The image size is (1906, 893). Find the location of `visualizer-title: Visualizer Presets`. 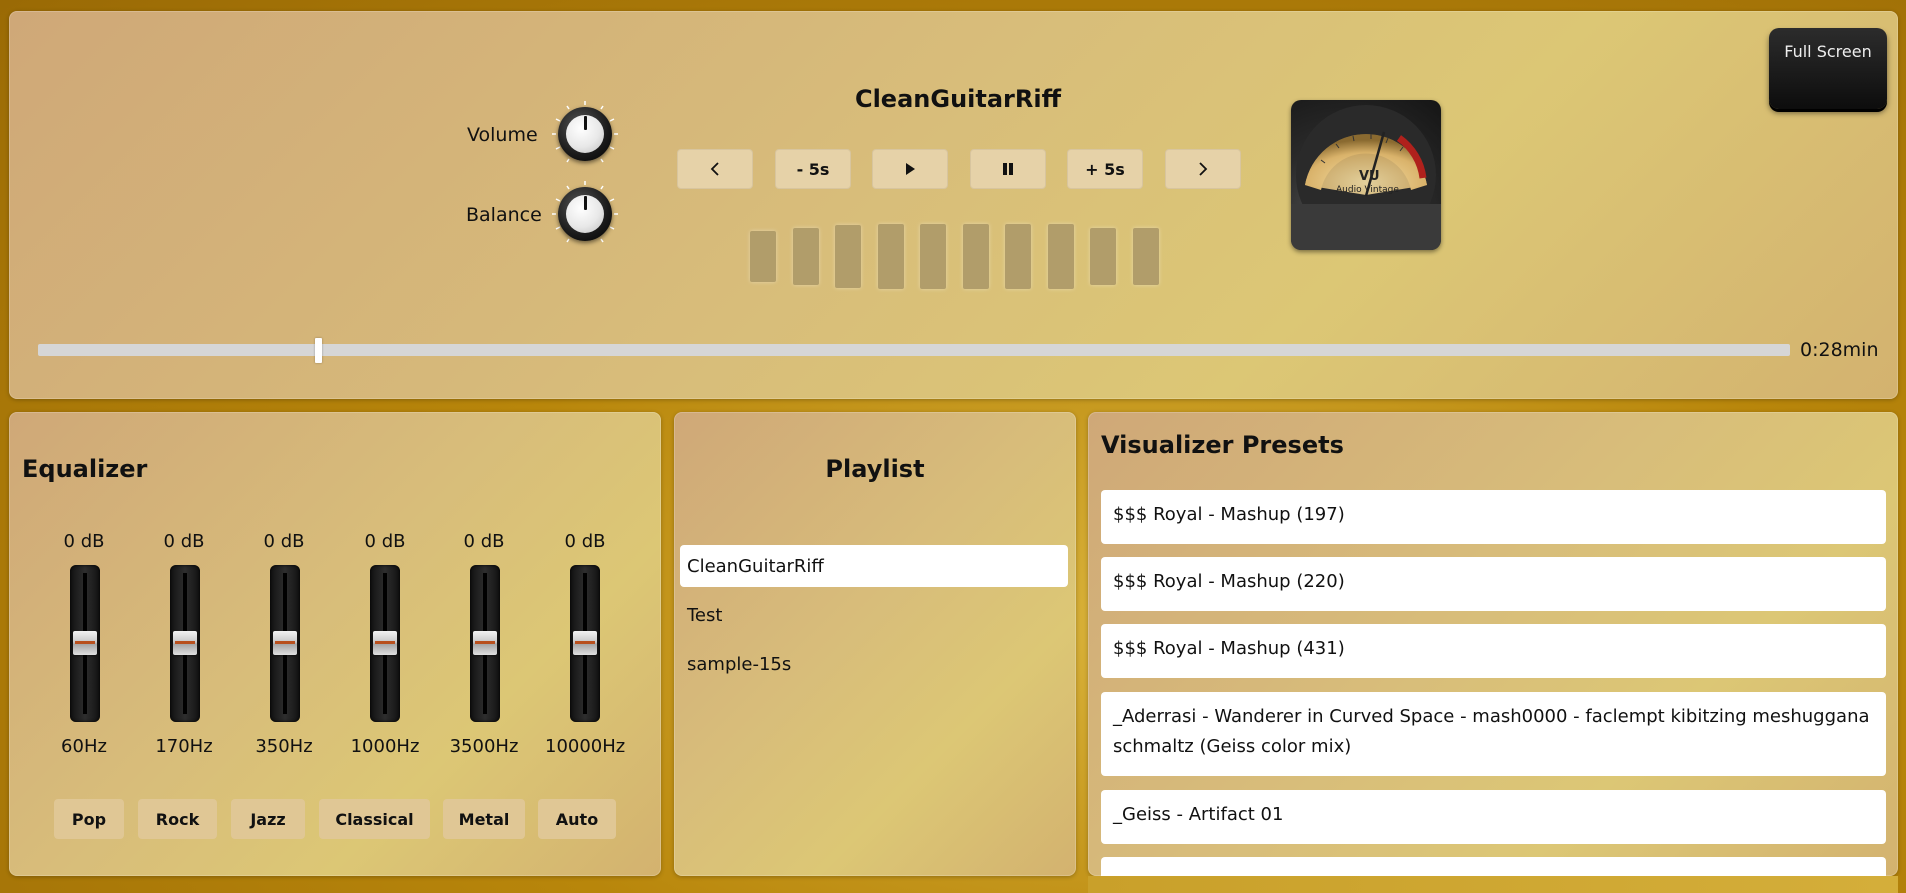

visualizer-title: Visualizer Presets is located at coordinates (1222, 445).